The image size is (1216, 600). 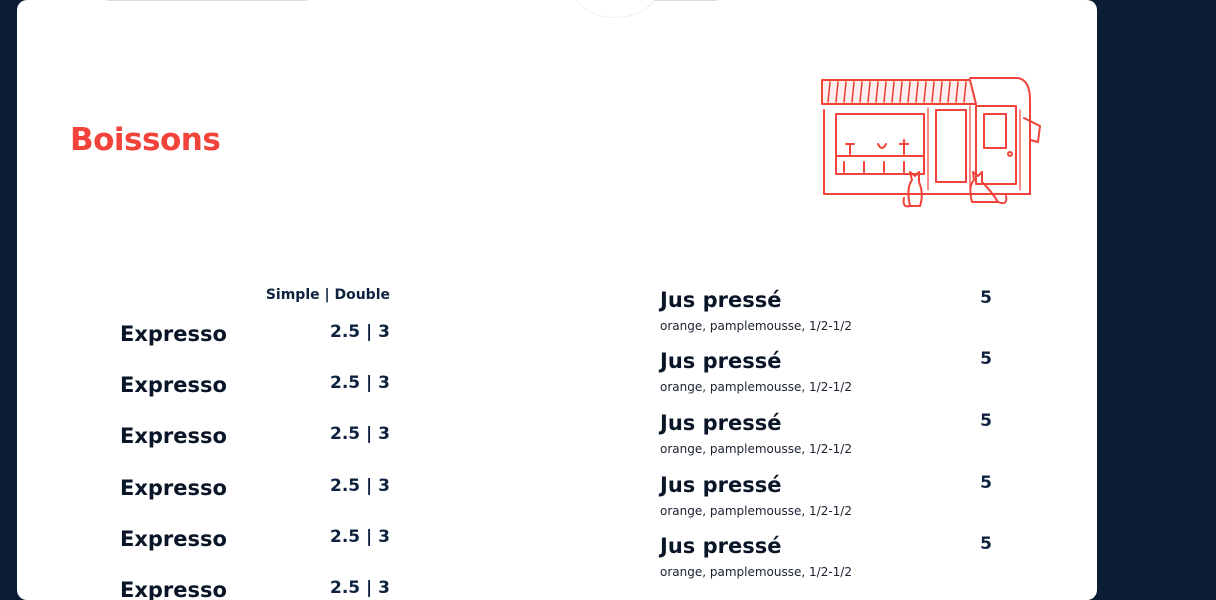 What do you see at coordinates (615, 9) in the screenshot?
I see `top-tab` at bounding box center [615, 9].